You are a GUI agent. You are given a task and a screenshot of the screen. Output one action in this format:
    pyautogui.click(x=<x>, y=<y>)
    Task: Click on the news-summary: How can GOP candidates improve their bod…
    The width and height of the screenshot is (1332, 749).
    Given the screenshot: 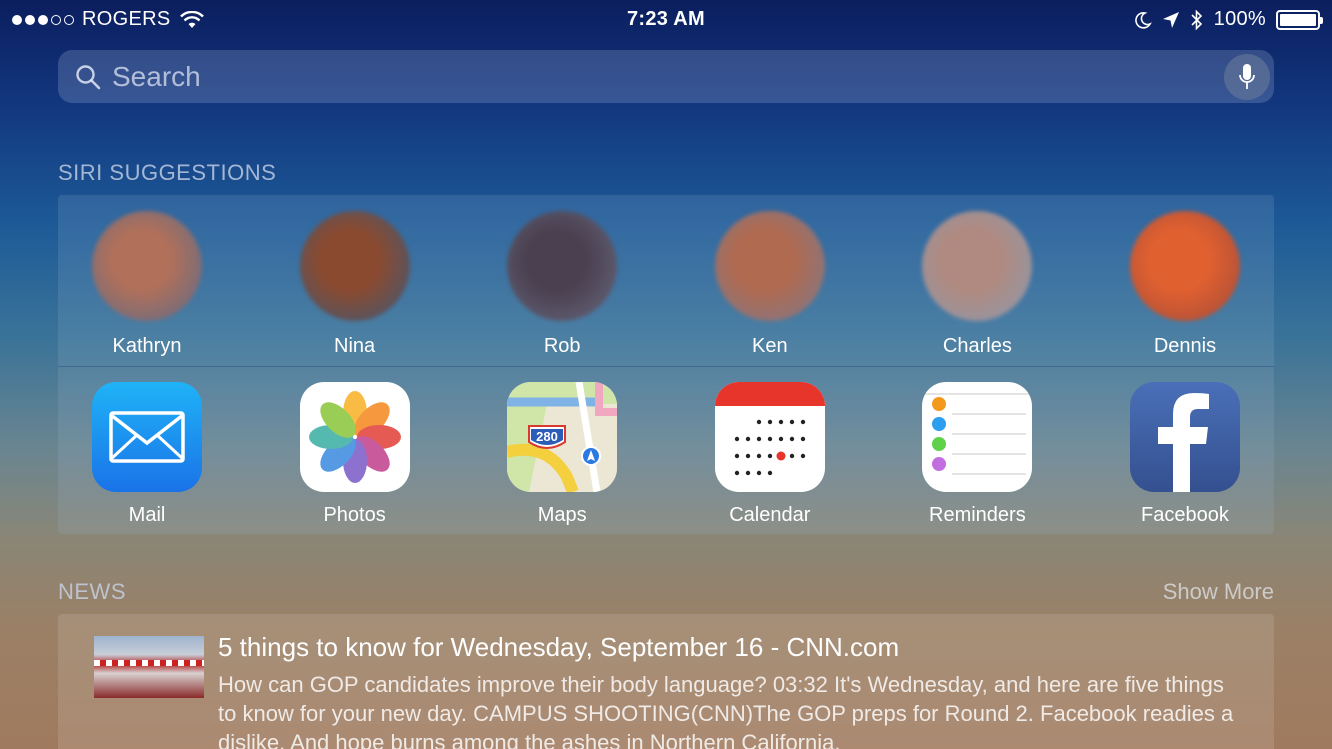 What is the action you would take?
    pyautogui.click(x=726, y=710)
    